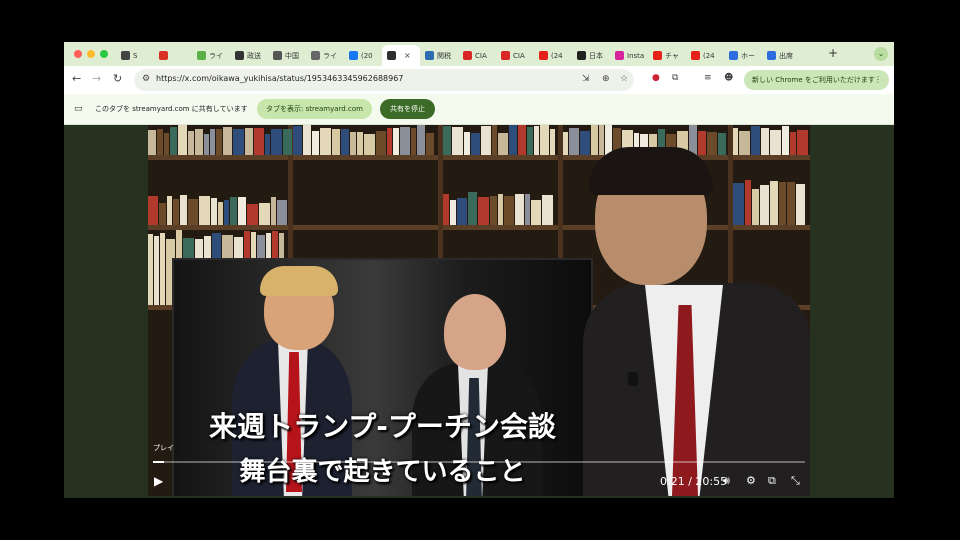 Image resolution: width=960 pixels, height=540 pixels. What do you see at coordinates (591, 55) in the screenshot?
I see `browser-tab: 日本` at bounding box center [591, 55].